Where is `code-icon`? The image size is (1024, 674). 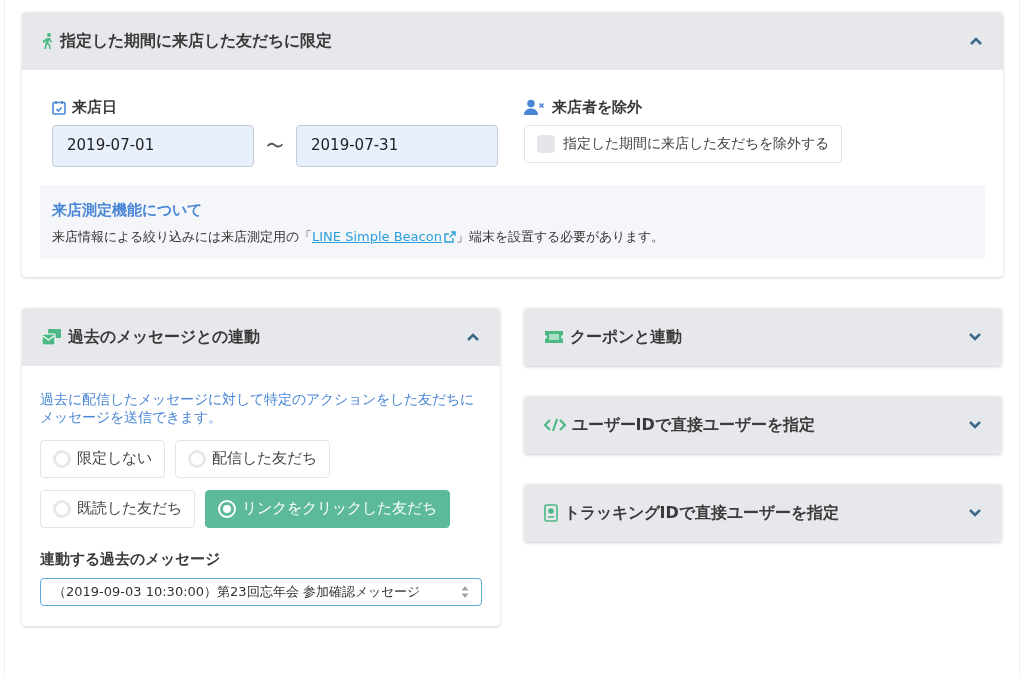 code-icon is located at coordinates (554, 424).